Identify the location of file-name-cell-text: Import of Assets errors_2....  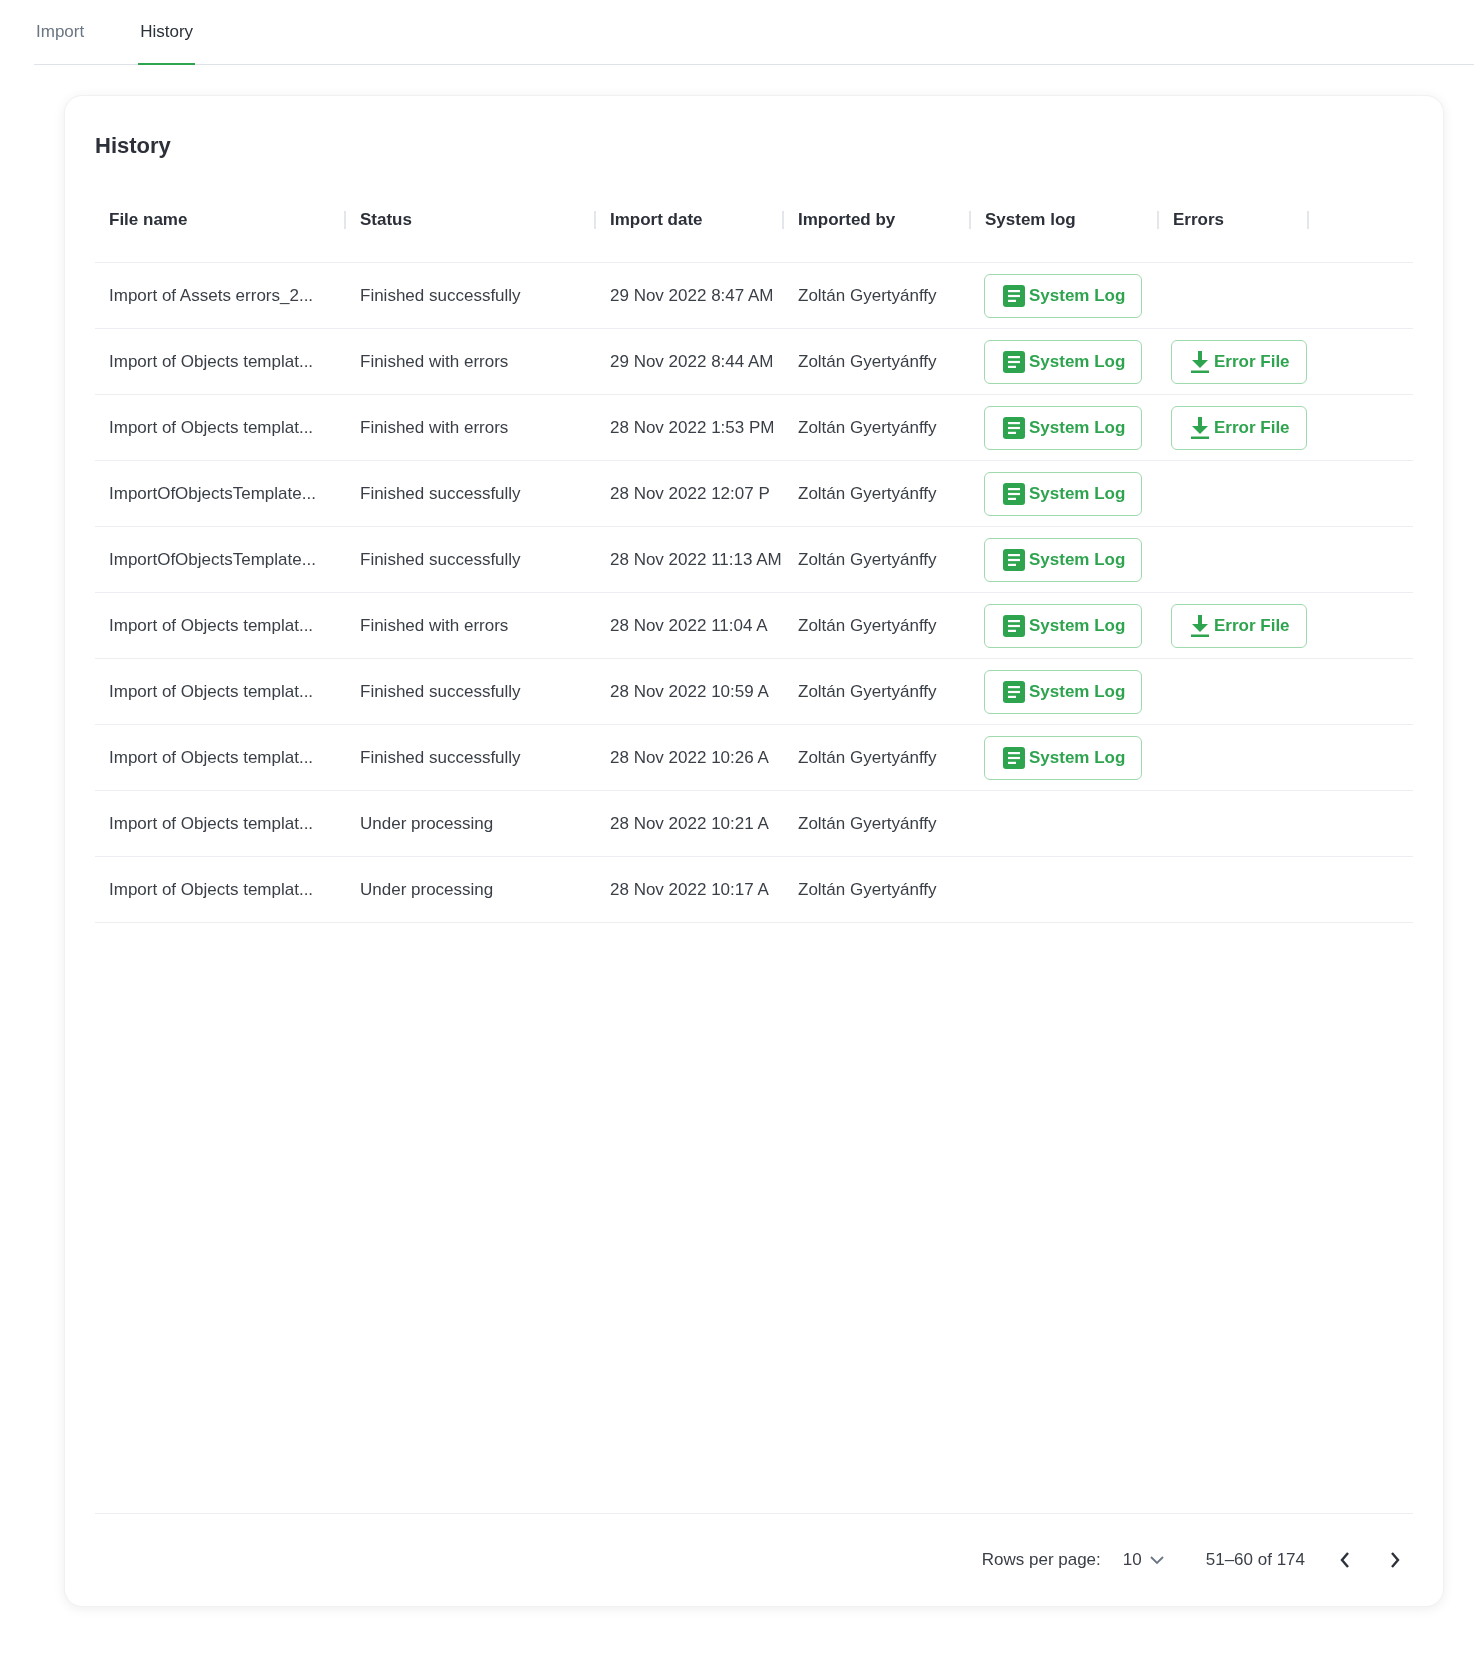
(211, 295).